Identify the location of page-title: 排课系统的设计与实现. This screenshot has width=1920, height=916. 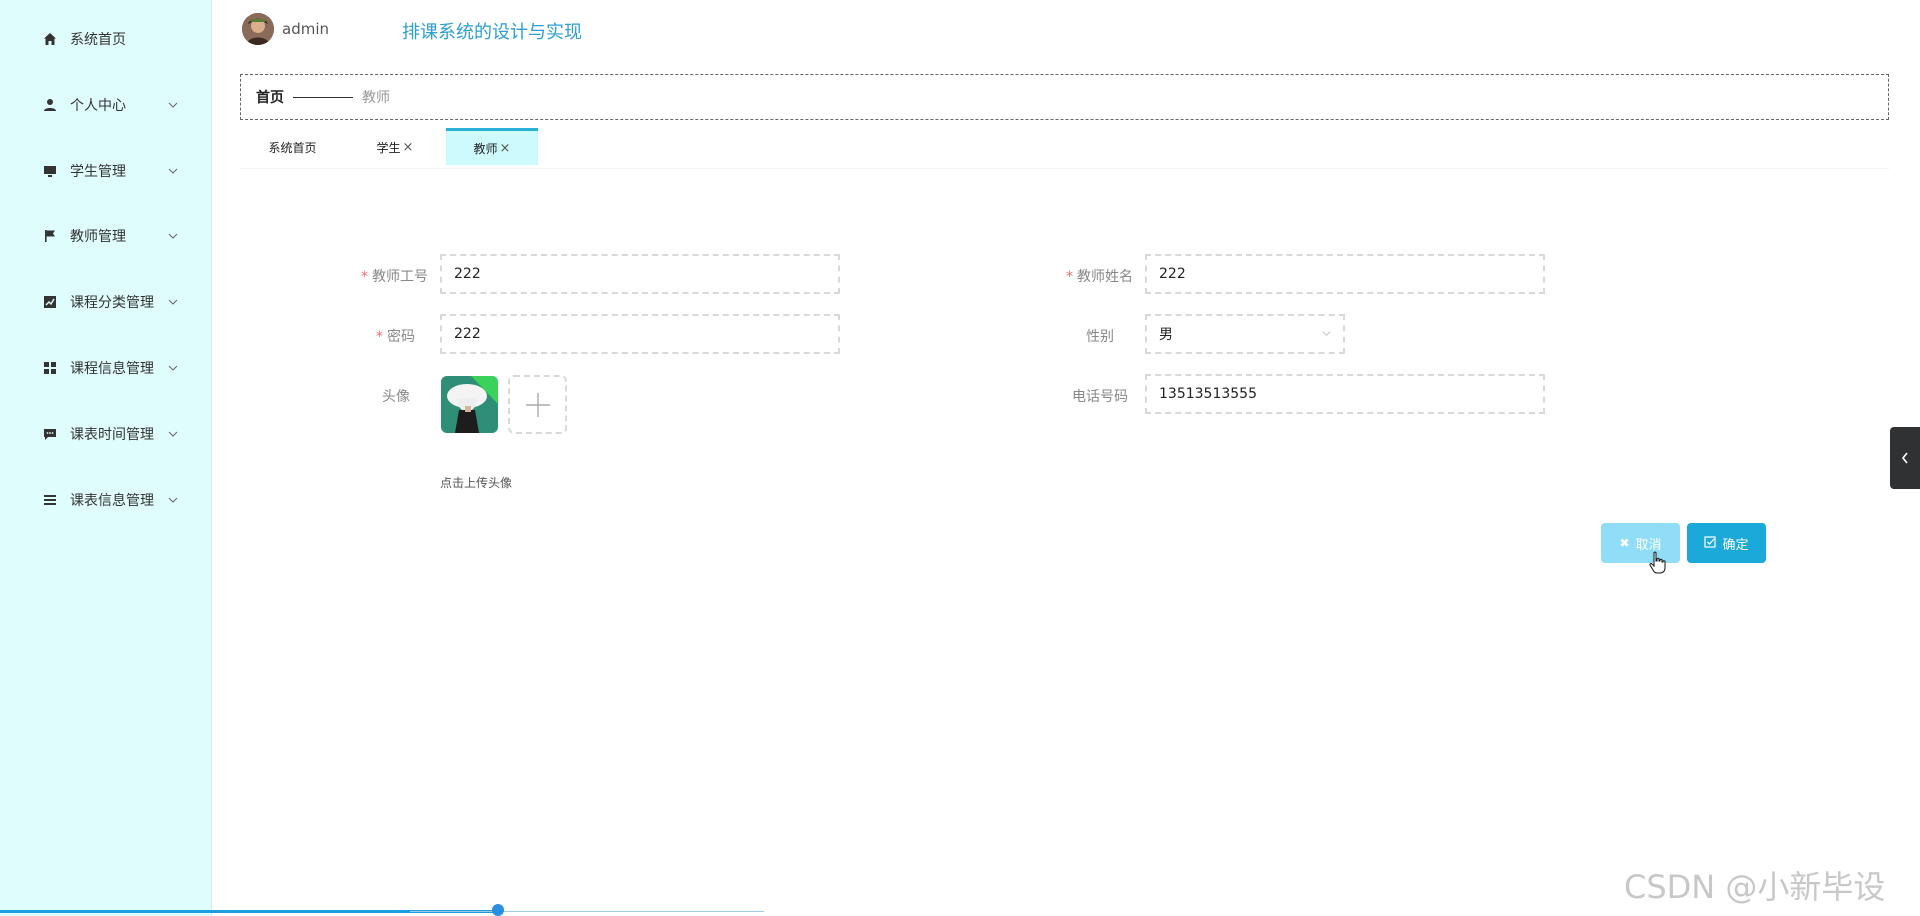
(492, 32).